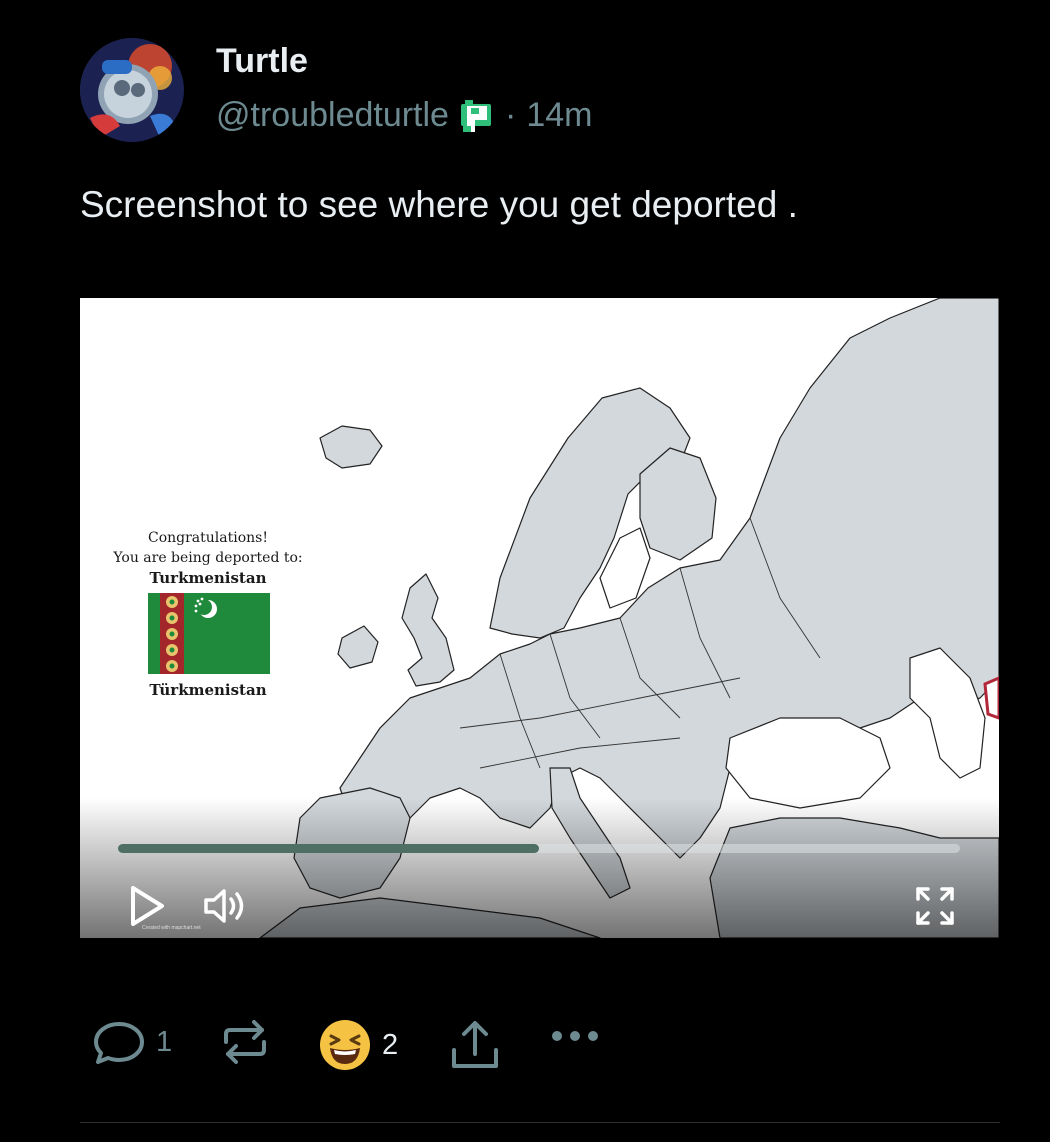  Describe the element at coordinates (208, 538) in the screenshot. I see `overlay-congrats: Congratulations!` at that location.